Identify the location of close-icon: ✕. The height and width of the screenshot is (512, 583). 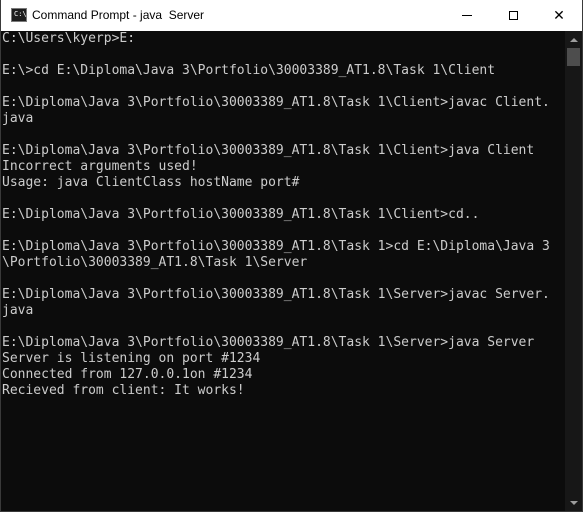
(559, 15).